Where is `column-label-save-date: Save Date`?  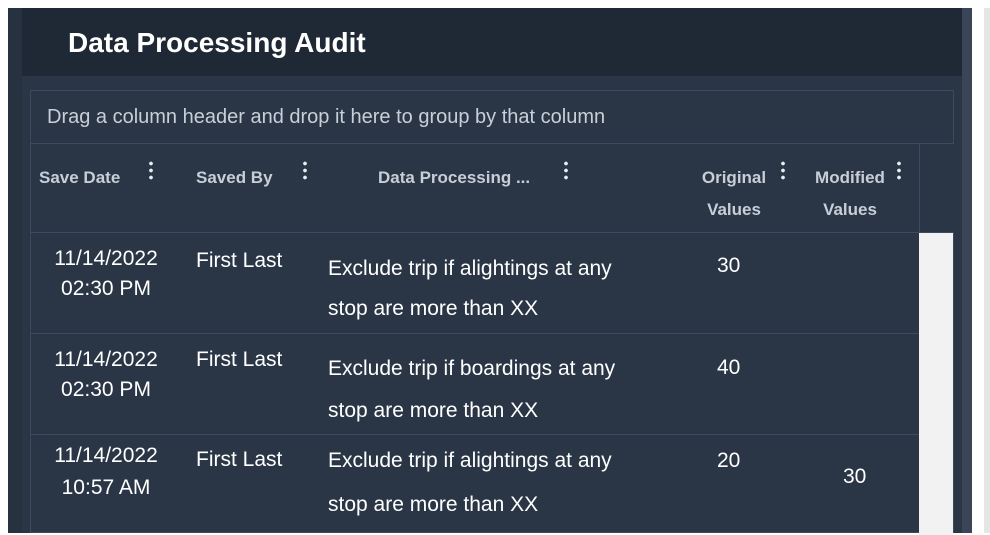 column-label-save-date: Save Date is located at coordinates (80, 177).